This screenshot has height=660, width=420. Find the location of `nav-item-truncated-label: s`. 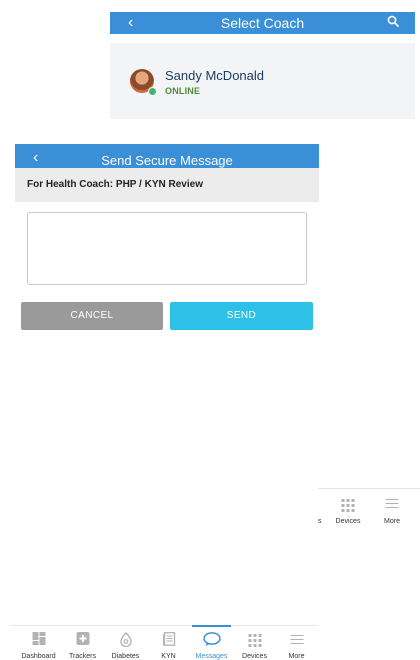

nav-item-truncated-label: s is located at coordinates (320, 521).